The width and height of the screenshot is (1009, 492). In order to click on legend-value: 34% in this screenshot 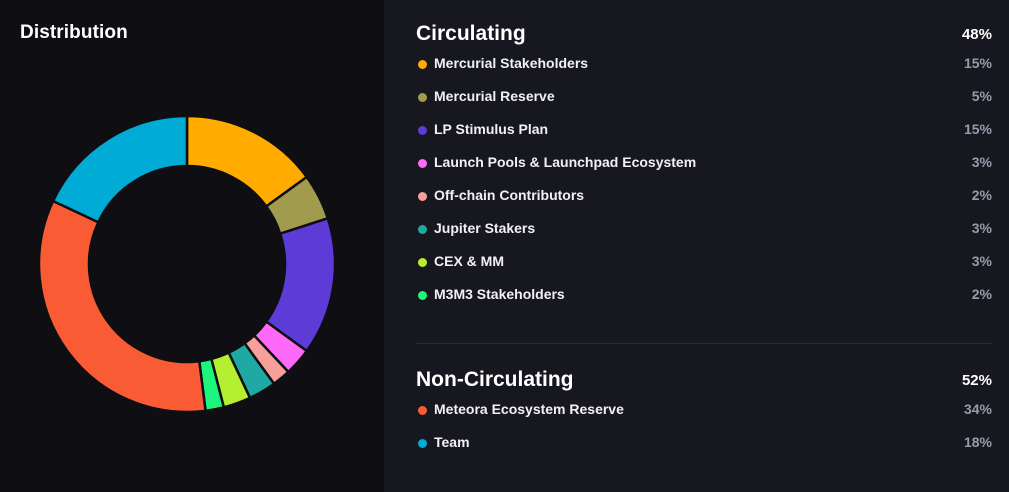, I will do `click(977, 409)`.